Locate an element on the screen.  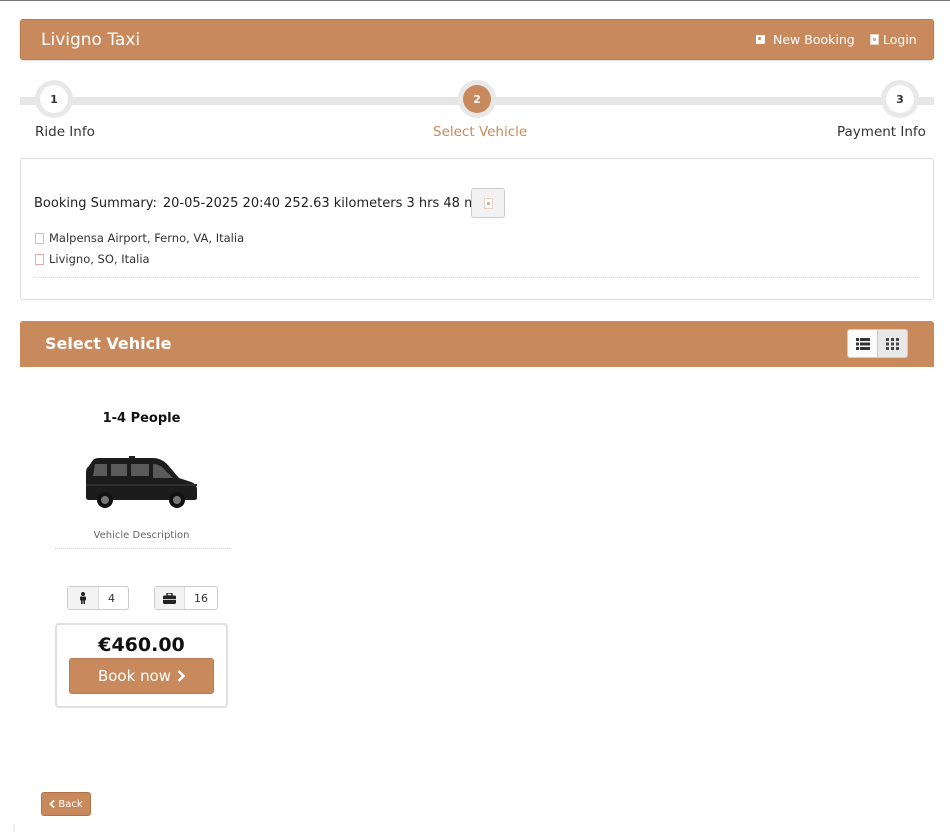
list-view-button is located at coordinates (862, 343).